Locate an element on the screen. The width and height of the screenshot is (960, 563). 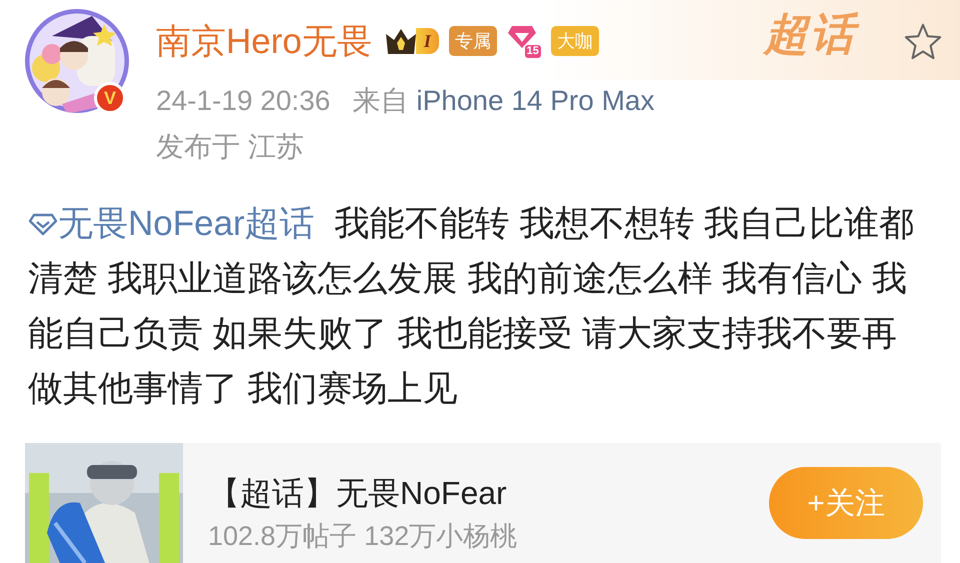
verified-badge: V is located at coordinates (110, 98).